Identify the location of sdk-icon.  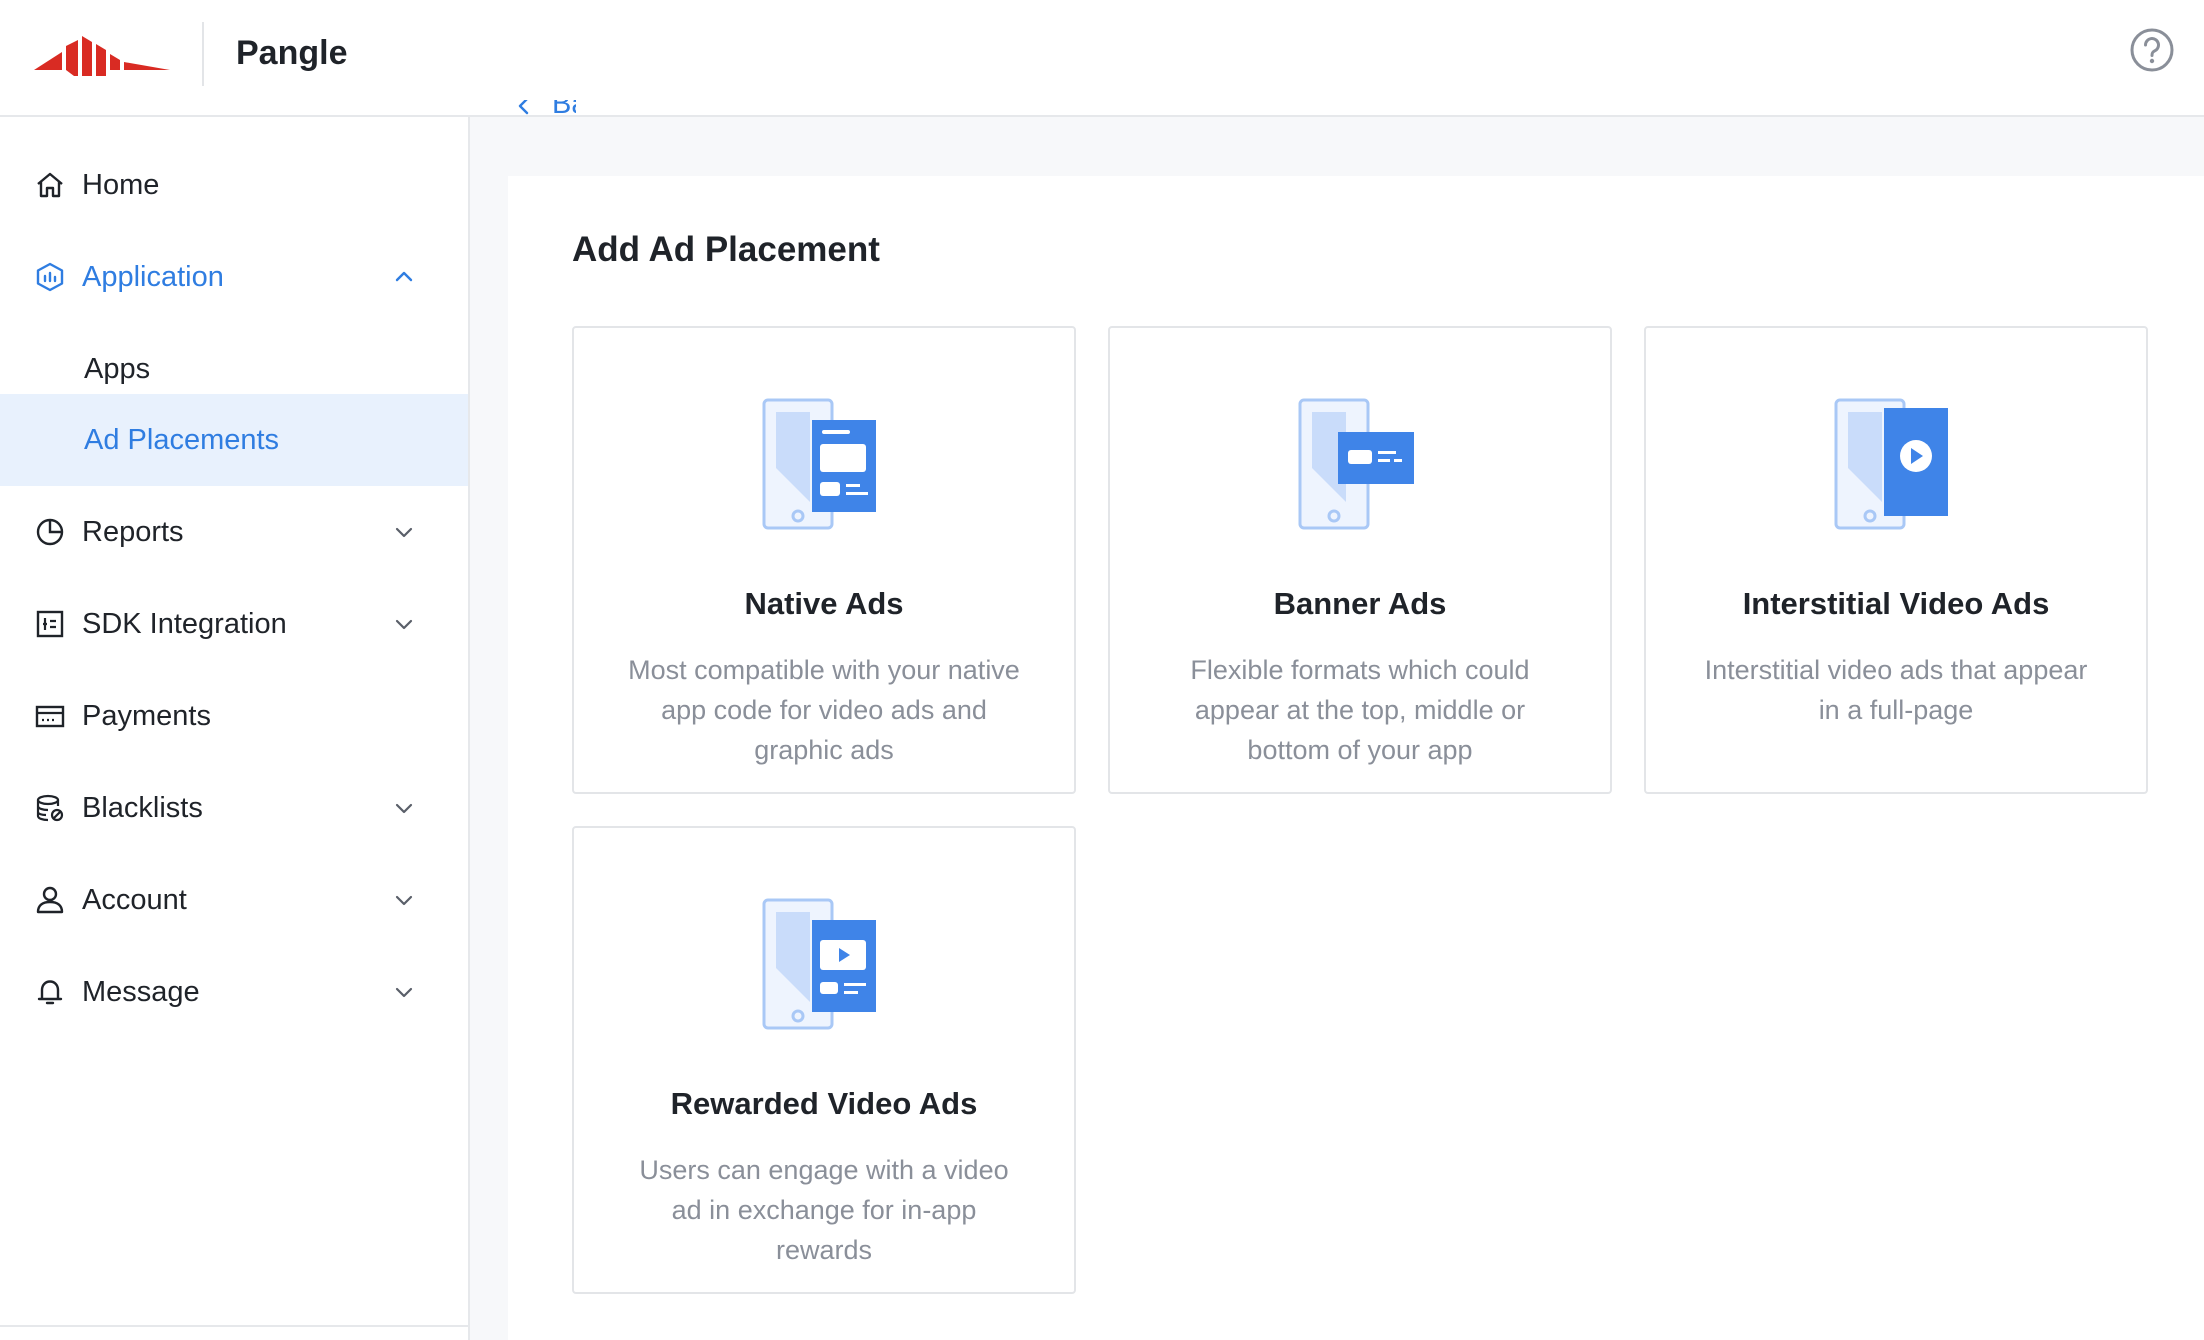
(50, 624).